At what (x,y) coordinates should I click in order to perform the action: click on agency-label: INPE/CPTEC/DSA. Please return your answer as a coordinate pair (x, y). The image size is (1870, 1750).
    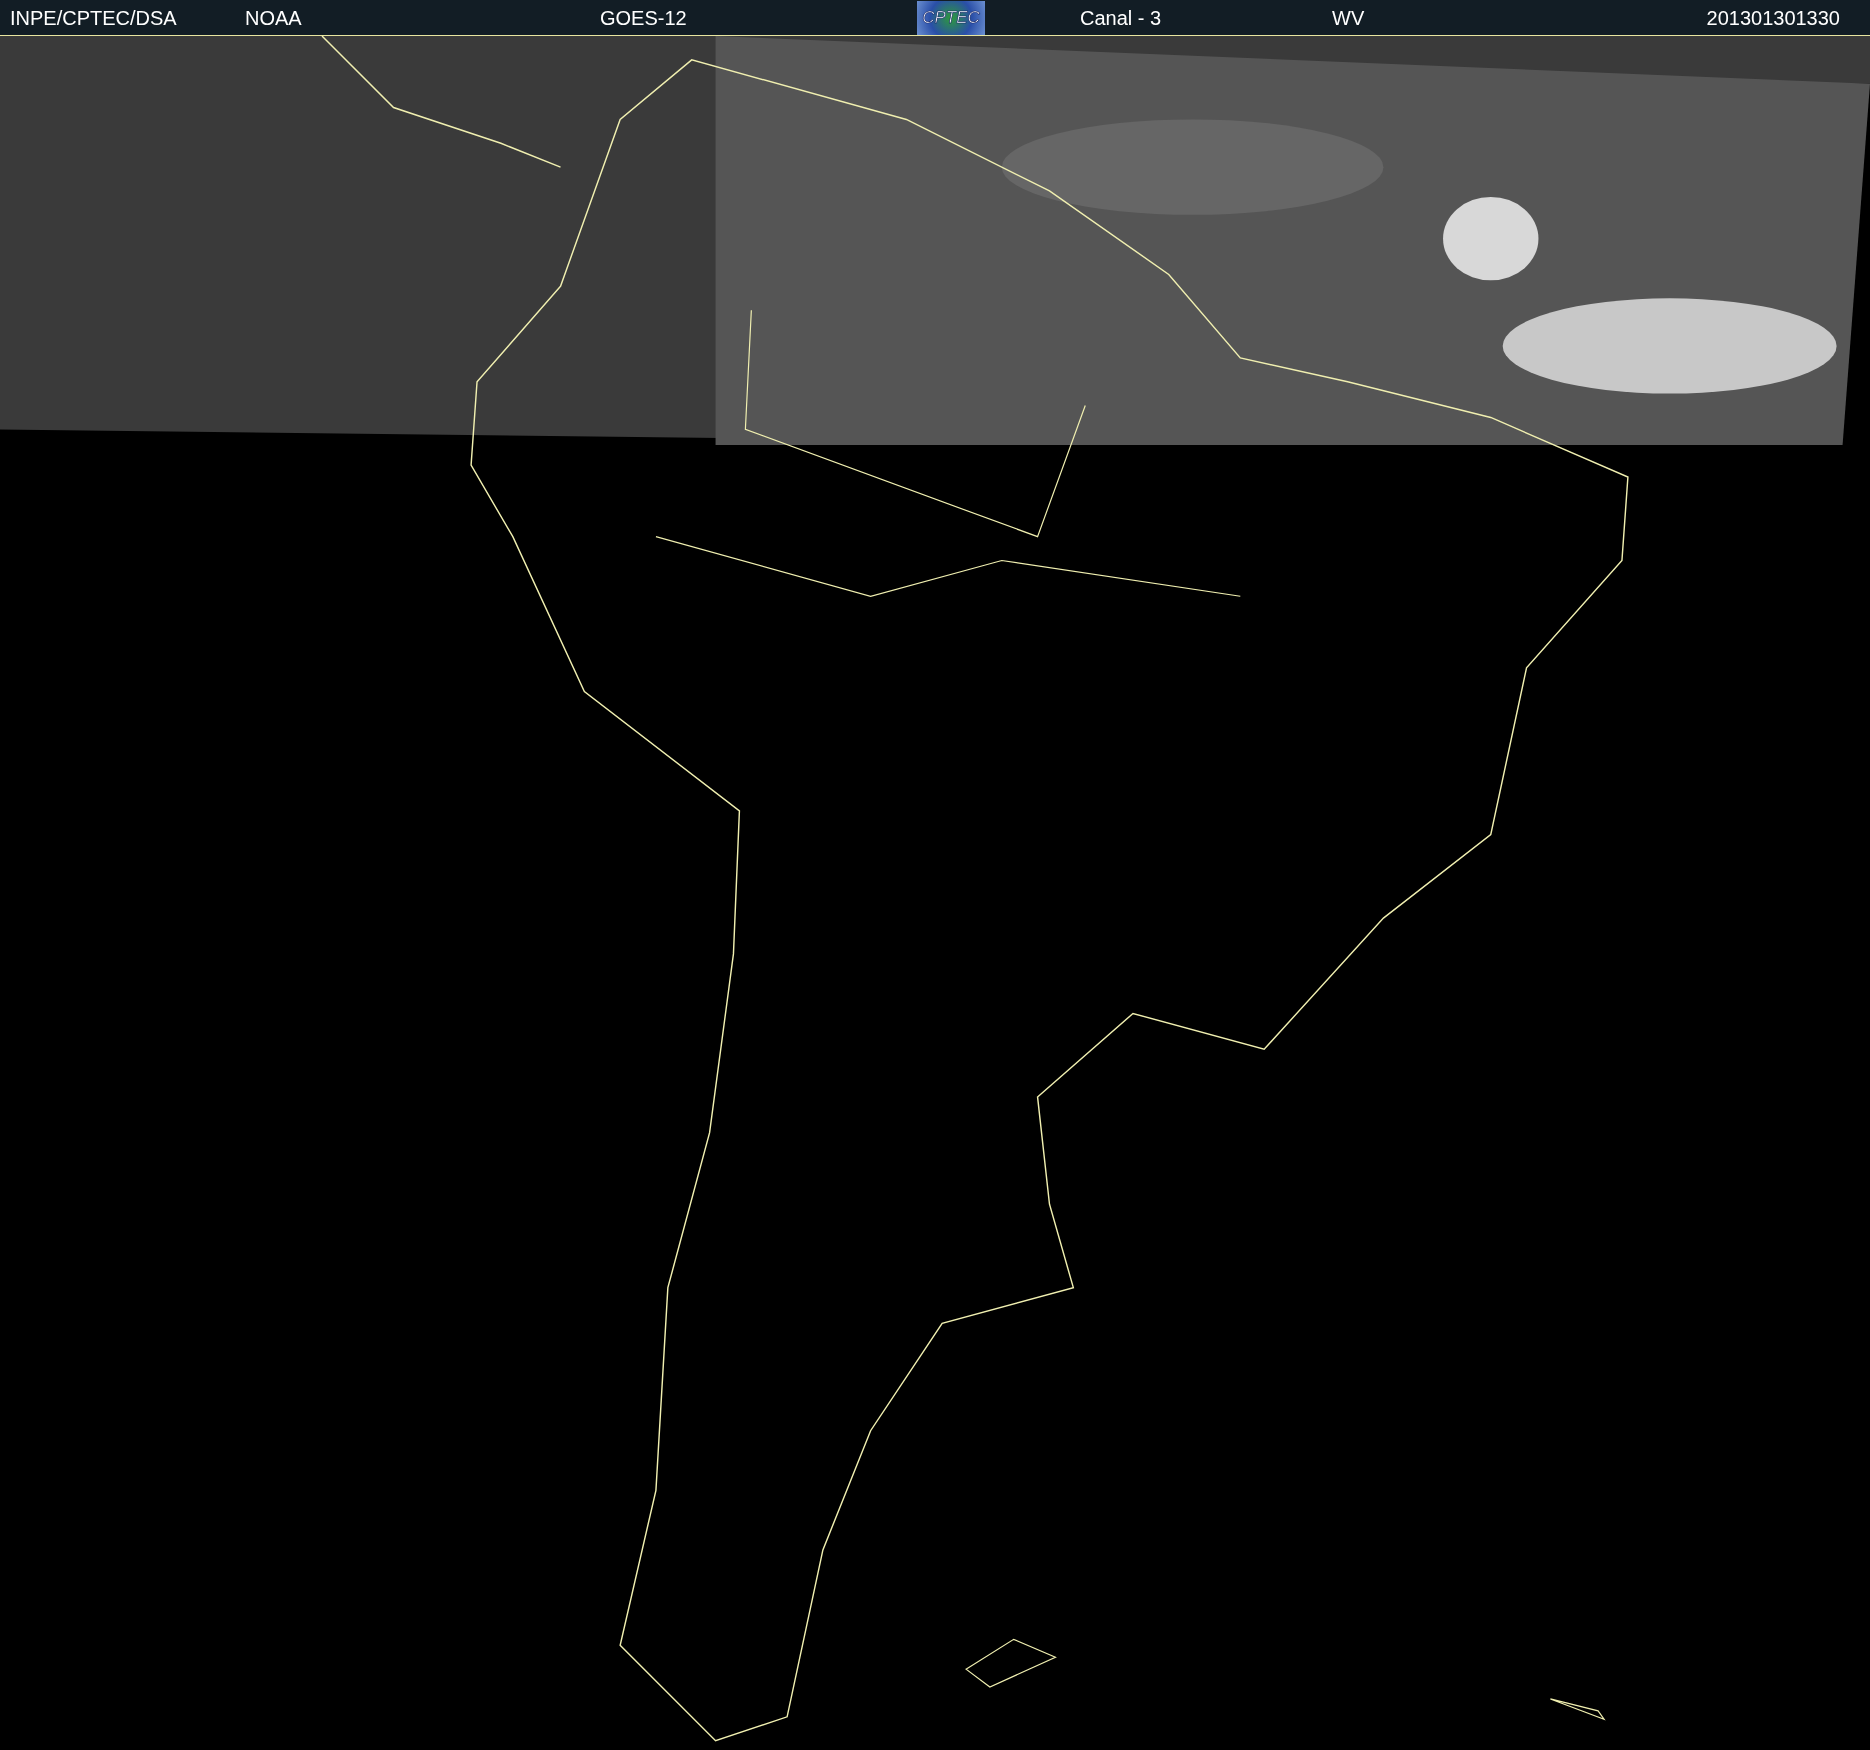
    Looking at the image, I should click on (93, 18).